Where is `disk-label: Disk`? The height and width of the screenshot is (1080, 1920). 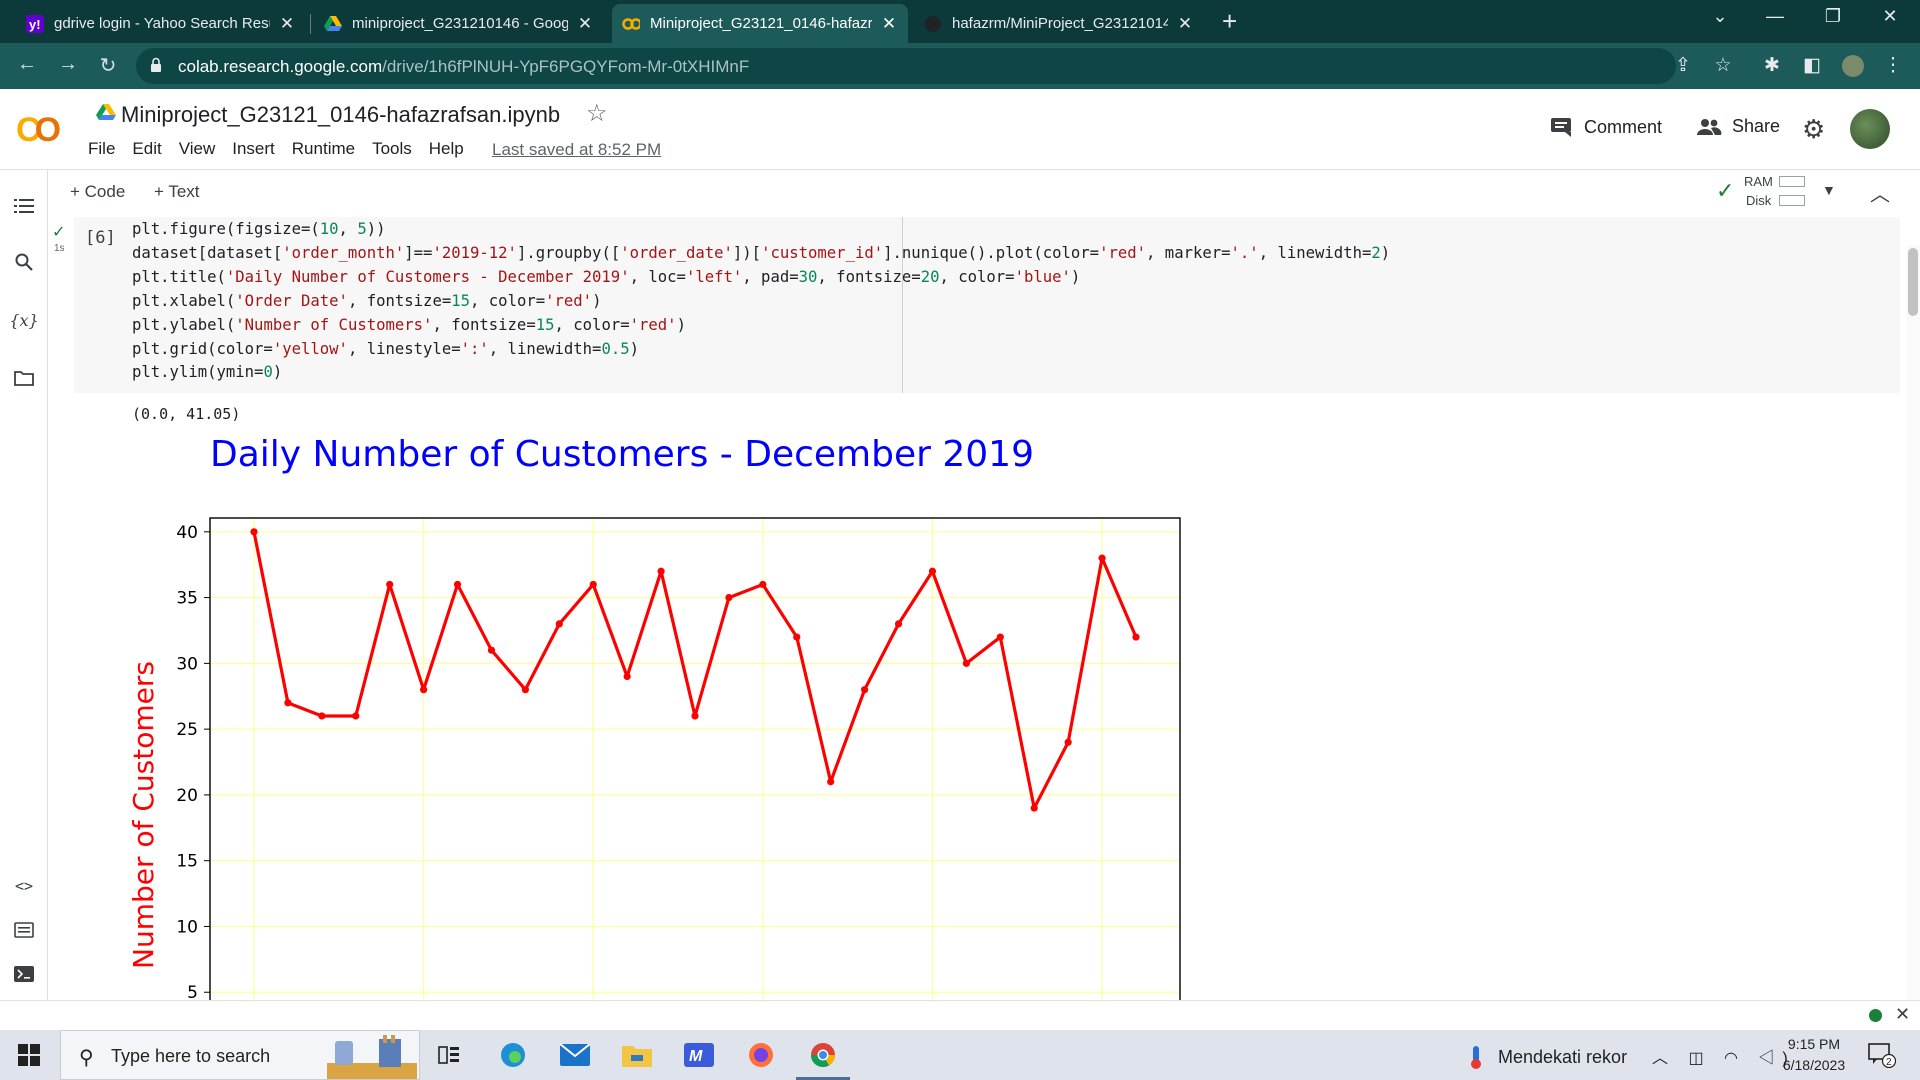 disk-label: Disk is located at coordinates (1758, 200).